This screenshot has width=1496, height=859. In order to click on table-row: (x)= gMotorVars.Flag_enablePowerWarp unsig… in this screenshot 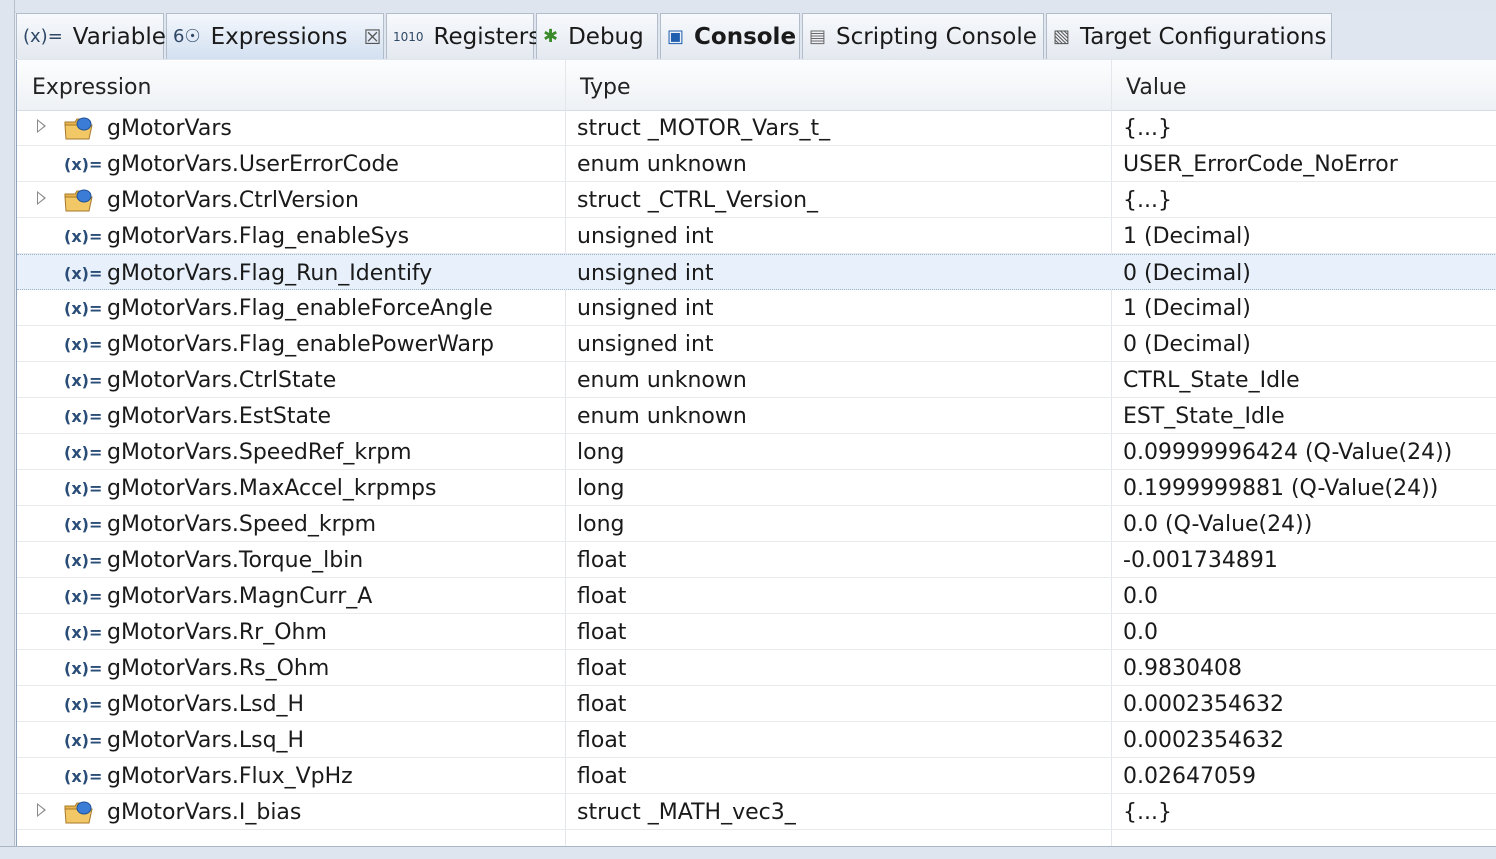, I will do `click(756, 344)`.